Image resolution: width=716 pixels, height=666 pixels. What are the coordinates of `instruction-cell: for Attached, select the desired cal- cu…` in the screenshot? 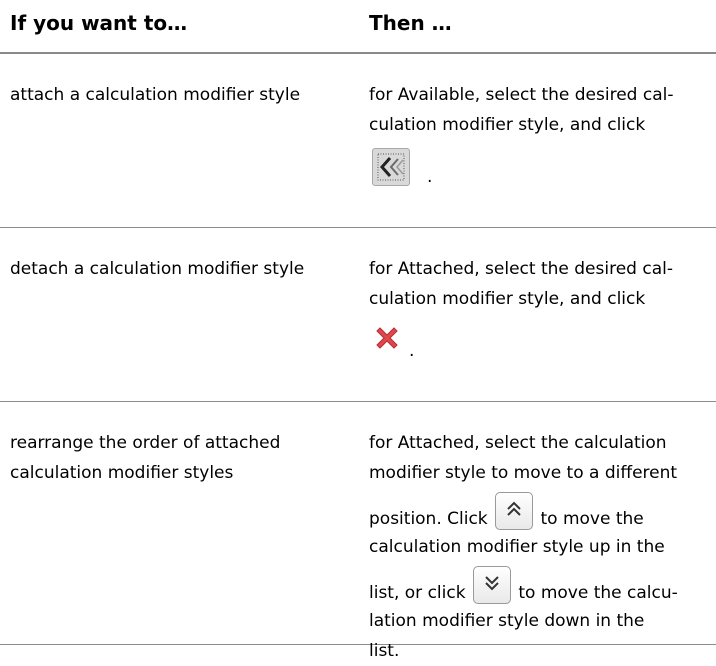 It's located at (539, 310).